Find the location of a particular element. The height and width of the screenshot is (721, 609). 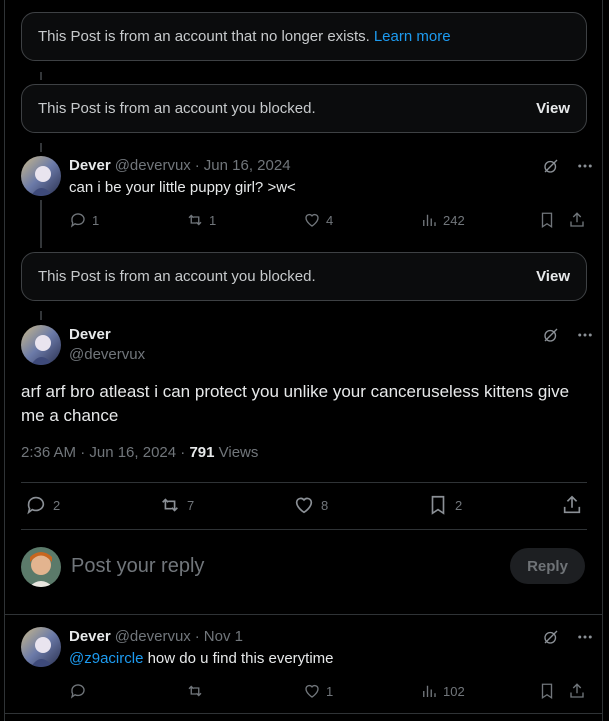

reply-count: 2 is located at coordinates (57, 505).